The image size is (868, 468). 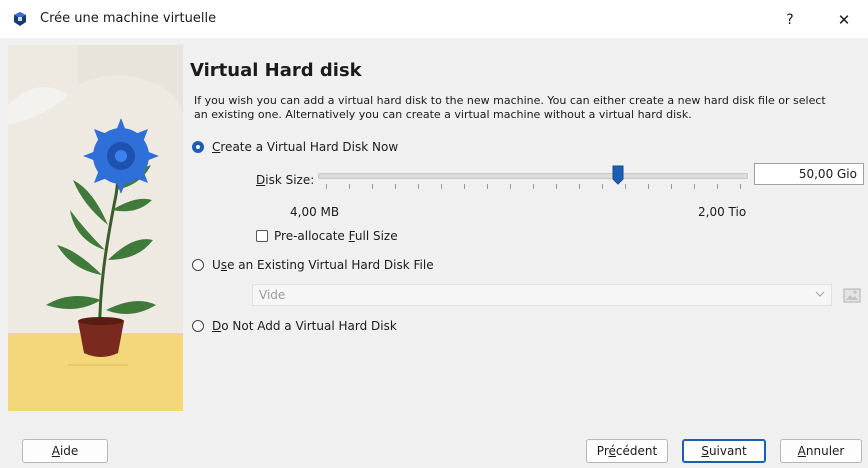 I want to click on disk-size-input: 50,00 Gio, so click(x=809, y=174).